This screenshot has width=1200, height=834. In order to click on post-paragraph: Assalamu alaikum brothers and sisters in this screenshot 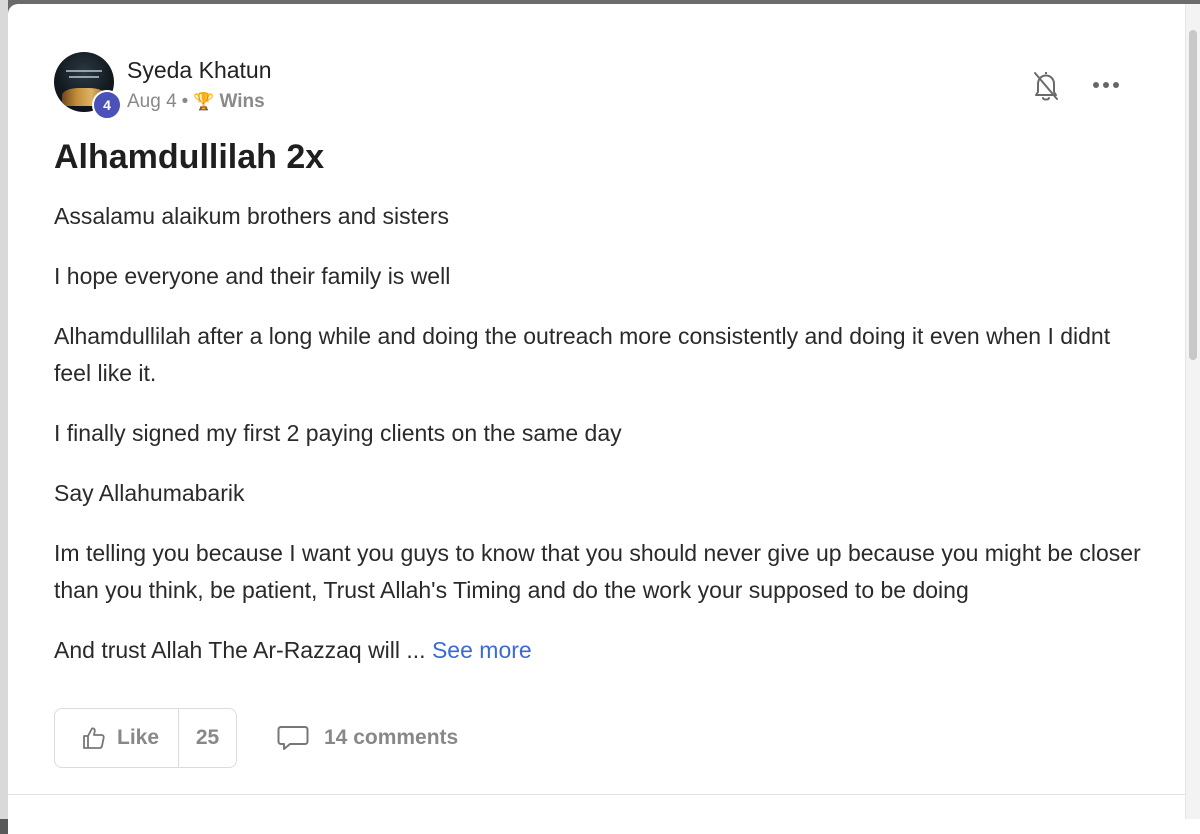, I will do `click(251, 216)`.